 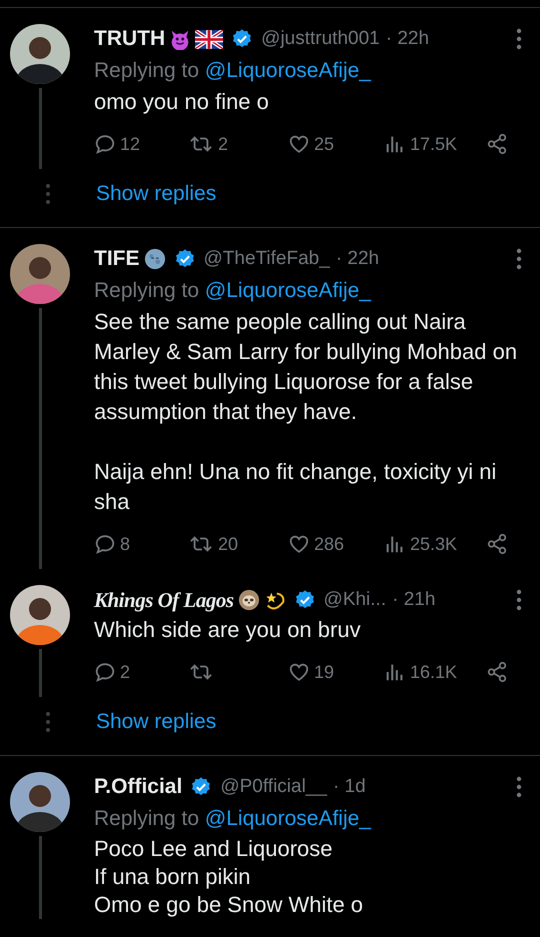 I want to click on tweet-text: omo you no fine o, so click(x=182, y=102).